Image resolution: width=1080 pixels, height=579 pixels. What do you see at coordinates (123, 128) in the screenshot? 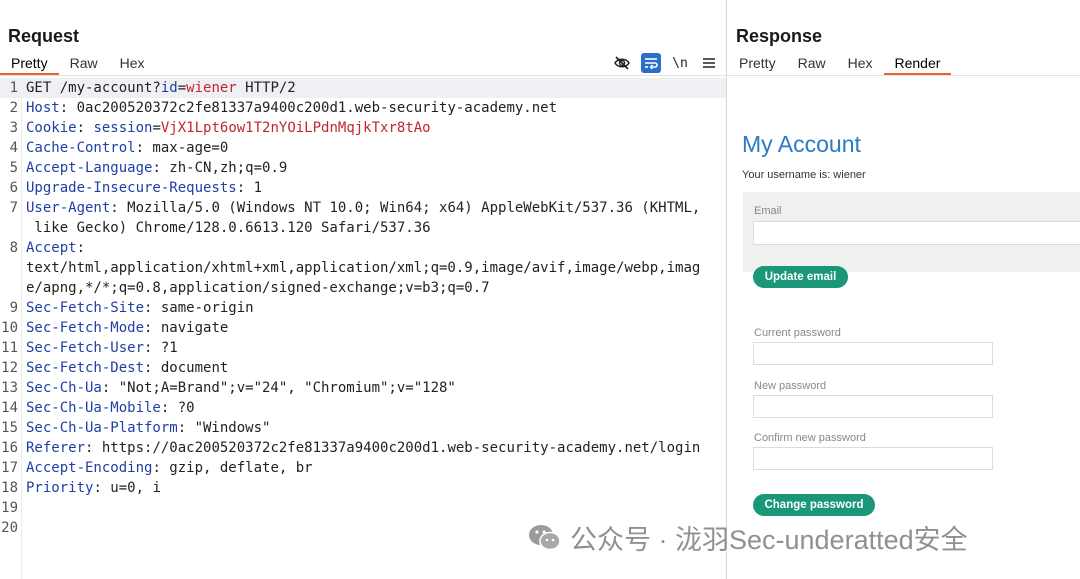
I see `header-key: session` at bounding box center [123, 128].